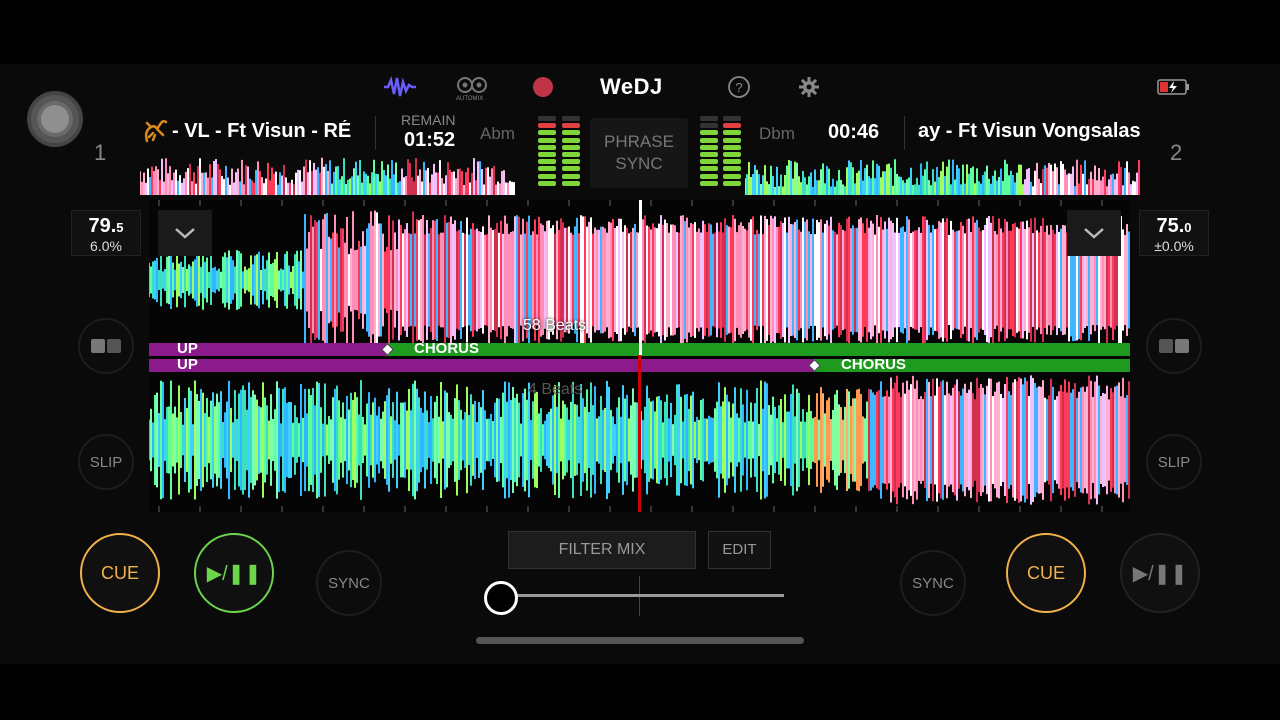 Image resolution: width=1280 pixels, height=720 pixels. I want to click on play-pause-button-right: ▶/❚❚, so click(1160, 573).